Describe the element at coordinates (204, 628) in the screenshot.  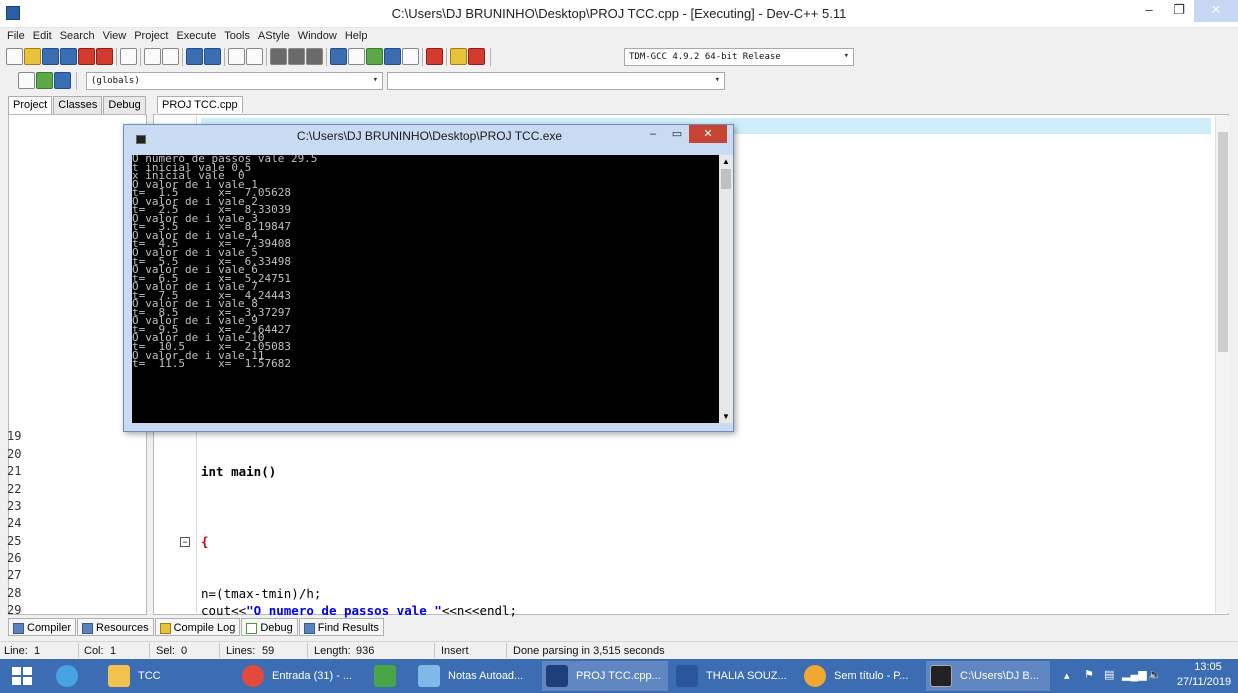
I see `tab-label: Compile Log` at that location.